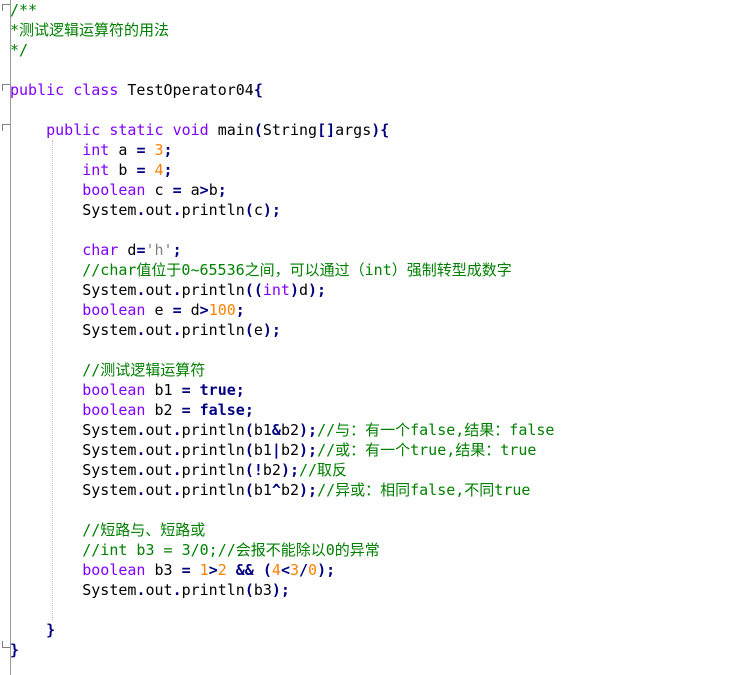 Image resolution: width=741 pixels, height=675 pixels. Describe the element at coordinates (190, 310) in the screenshot. I see `code-token: d` at that location.